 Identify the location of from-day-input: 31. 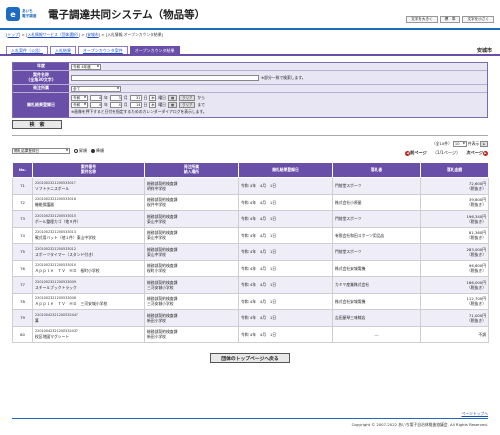
(135, 98).